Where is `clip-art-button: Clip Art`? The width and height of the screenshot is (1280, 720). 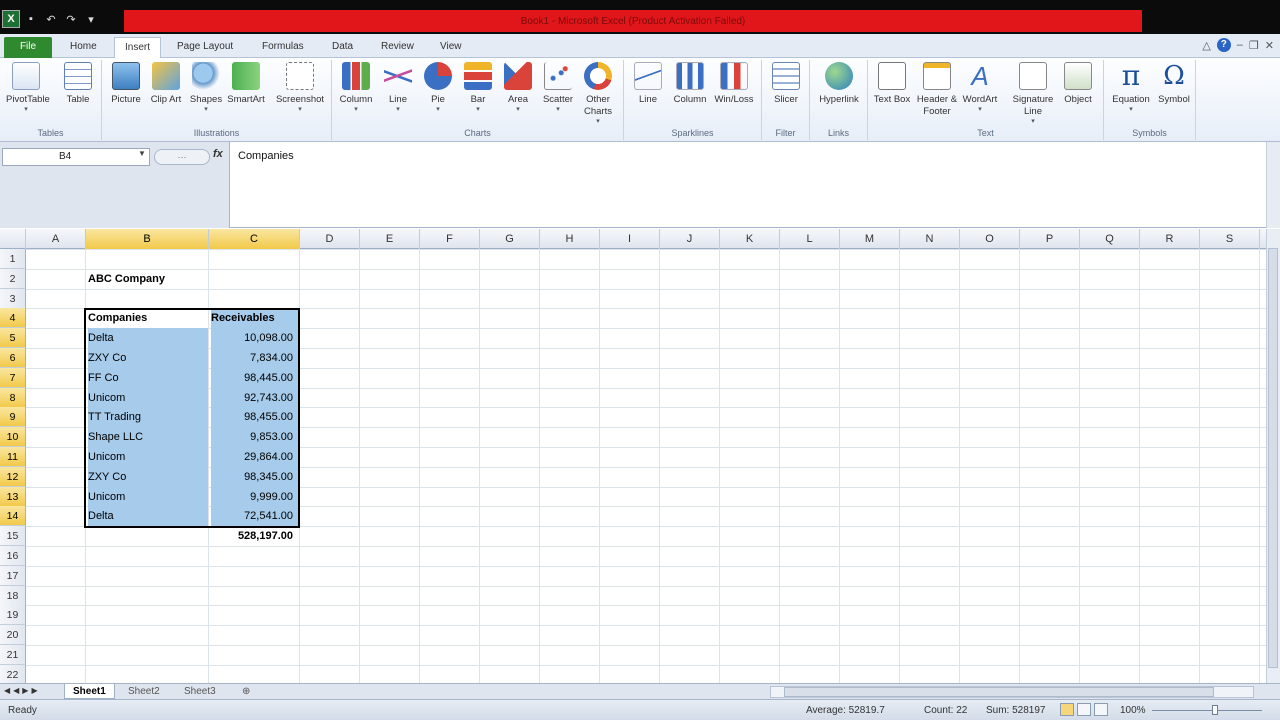
clip-art-button: Clip Art is located at coordinates (166, 84).